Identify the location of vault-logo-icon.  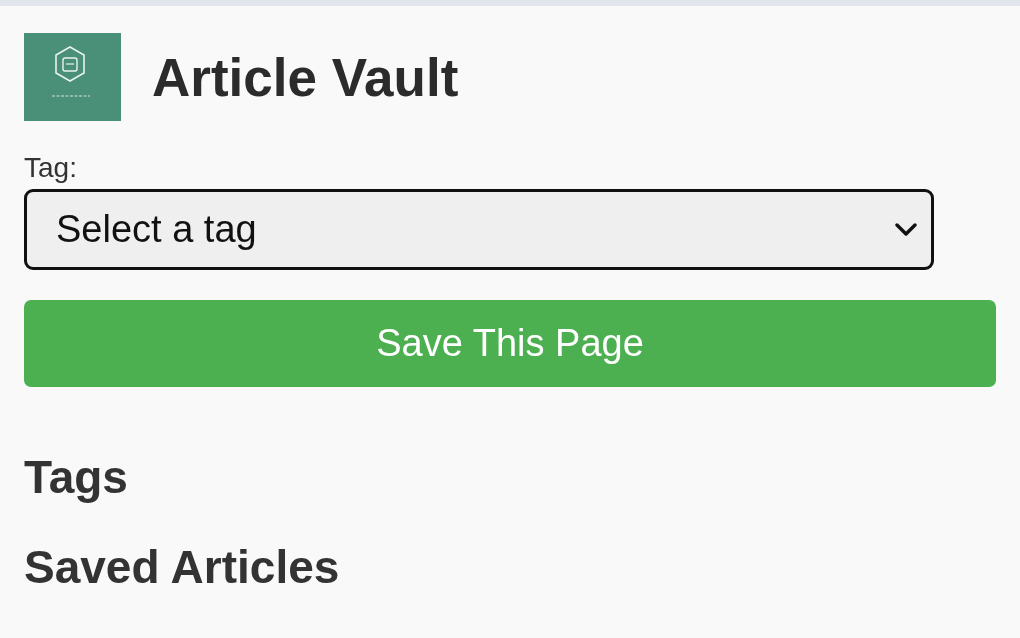
(72, 77).